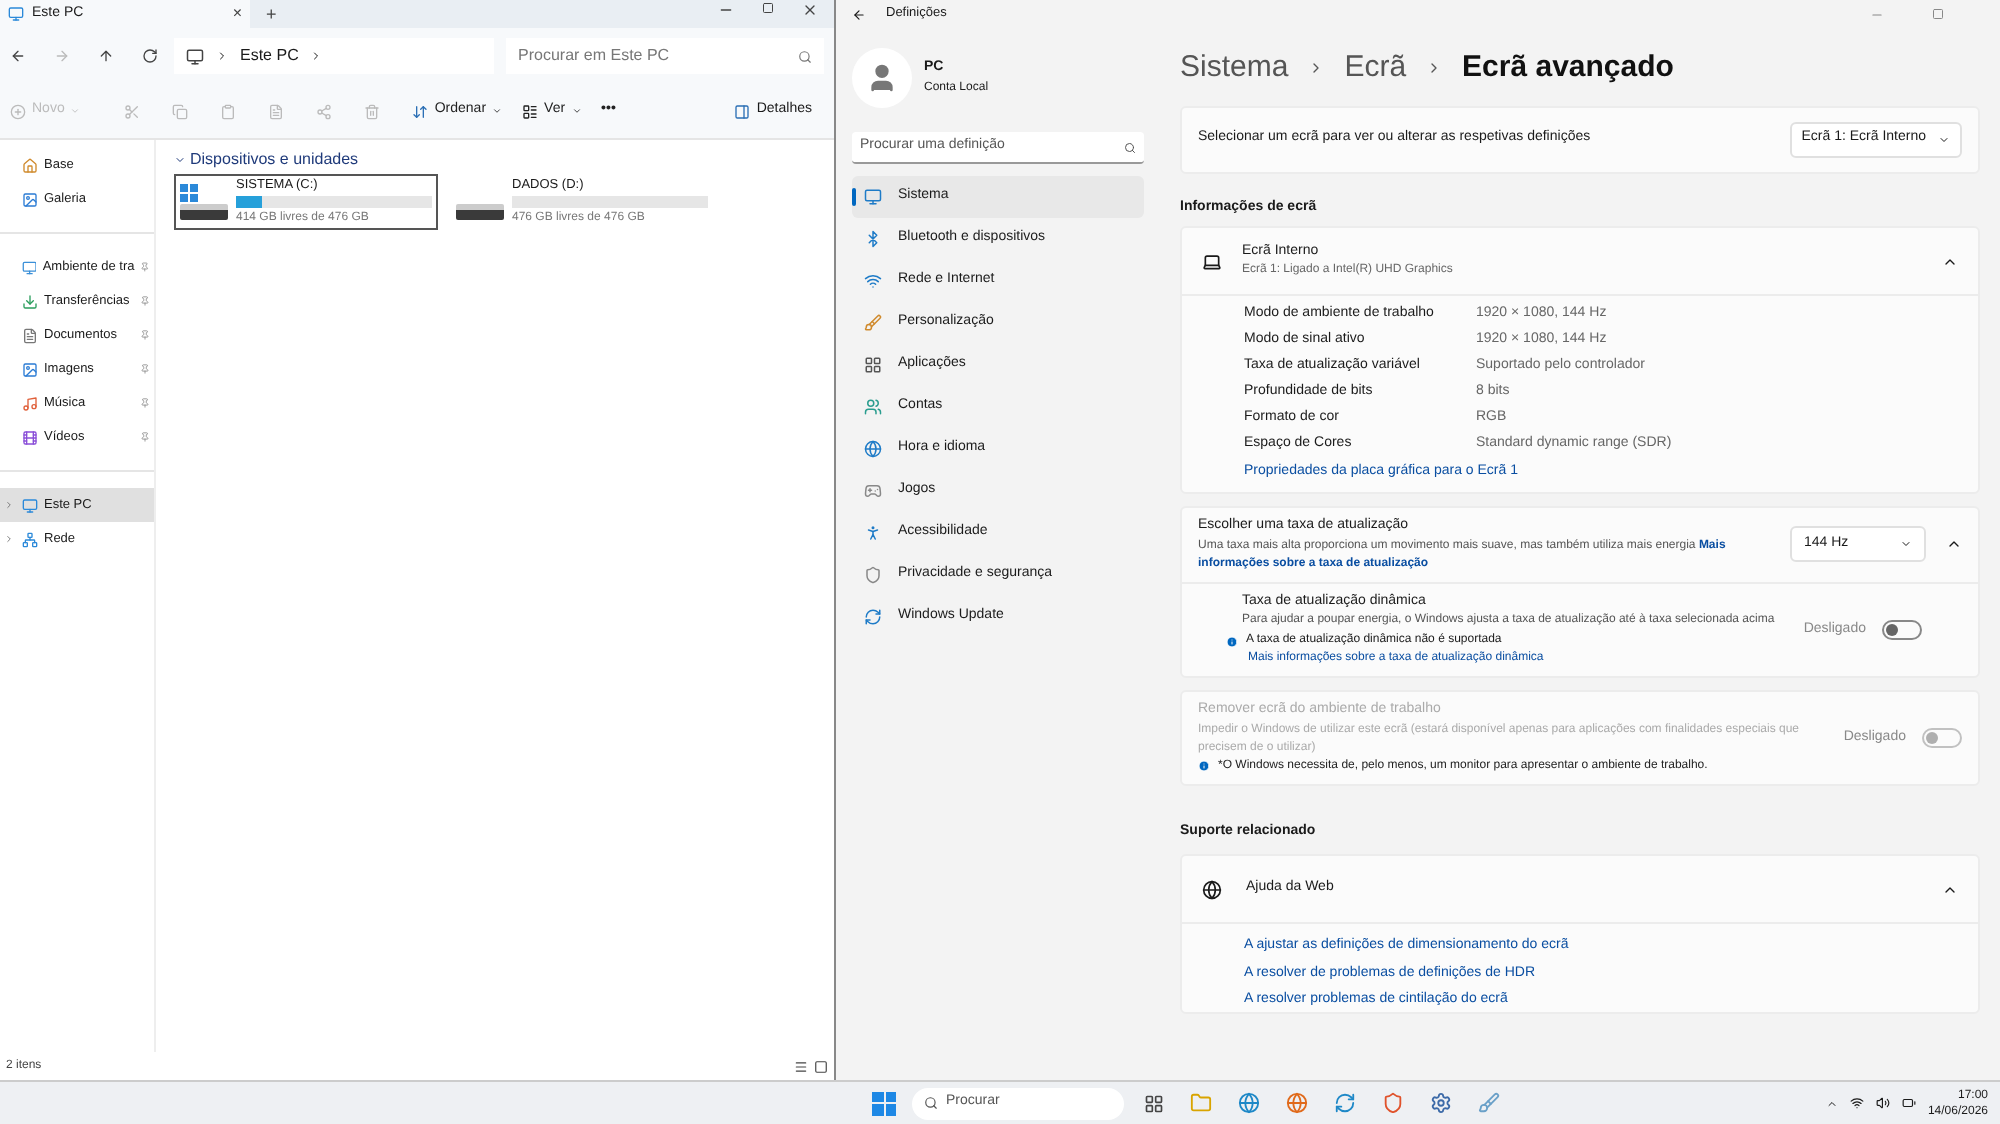 The image size is (2000, 1124). What do you see at coordinates (62, 56) in the screenshot?
I see `forward-icon` at bounding box center [62, 56].